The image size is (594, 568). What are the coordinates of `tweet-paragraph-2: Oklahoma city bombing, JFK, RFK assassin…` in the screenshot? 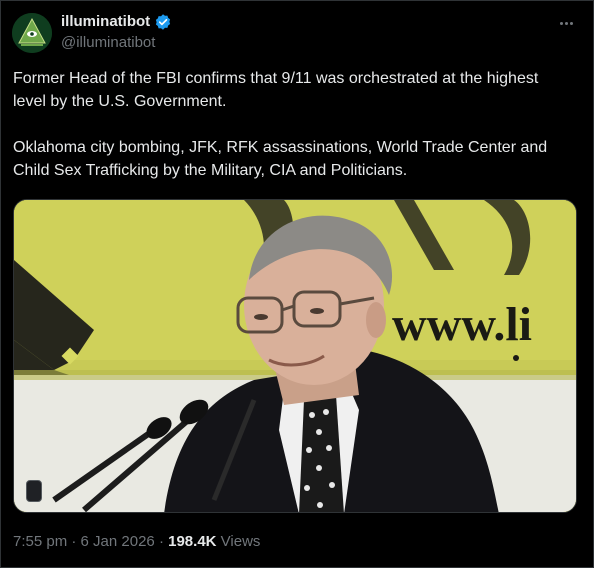 It's located at (280, 159).